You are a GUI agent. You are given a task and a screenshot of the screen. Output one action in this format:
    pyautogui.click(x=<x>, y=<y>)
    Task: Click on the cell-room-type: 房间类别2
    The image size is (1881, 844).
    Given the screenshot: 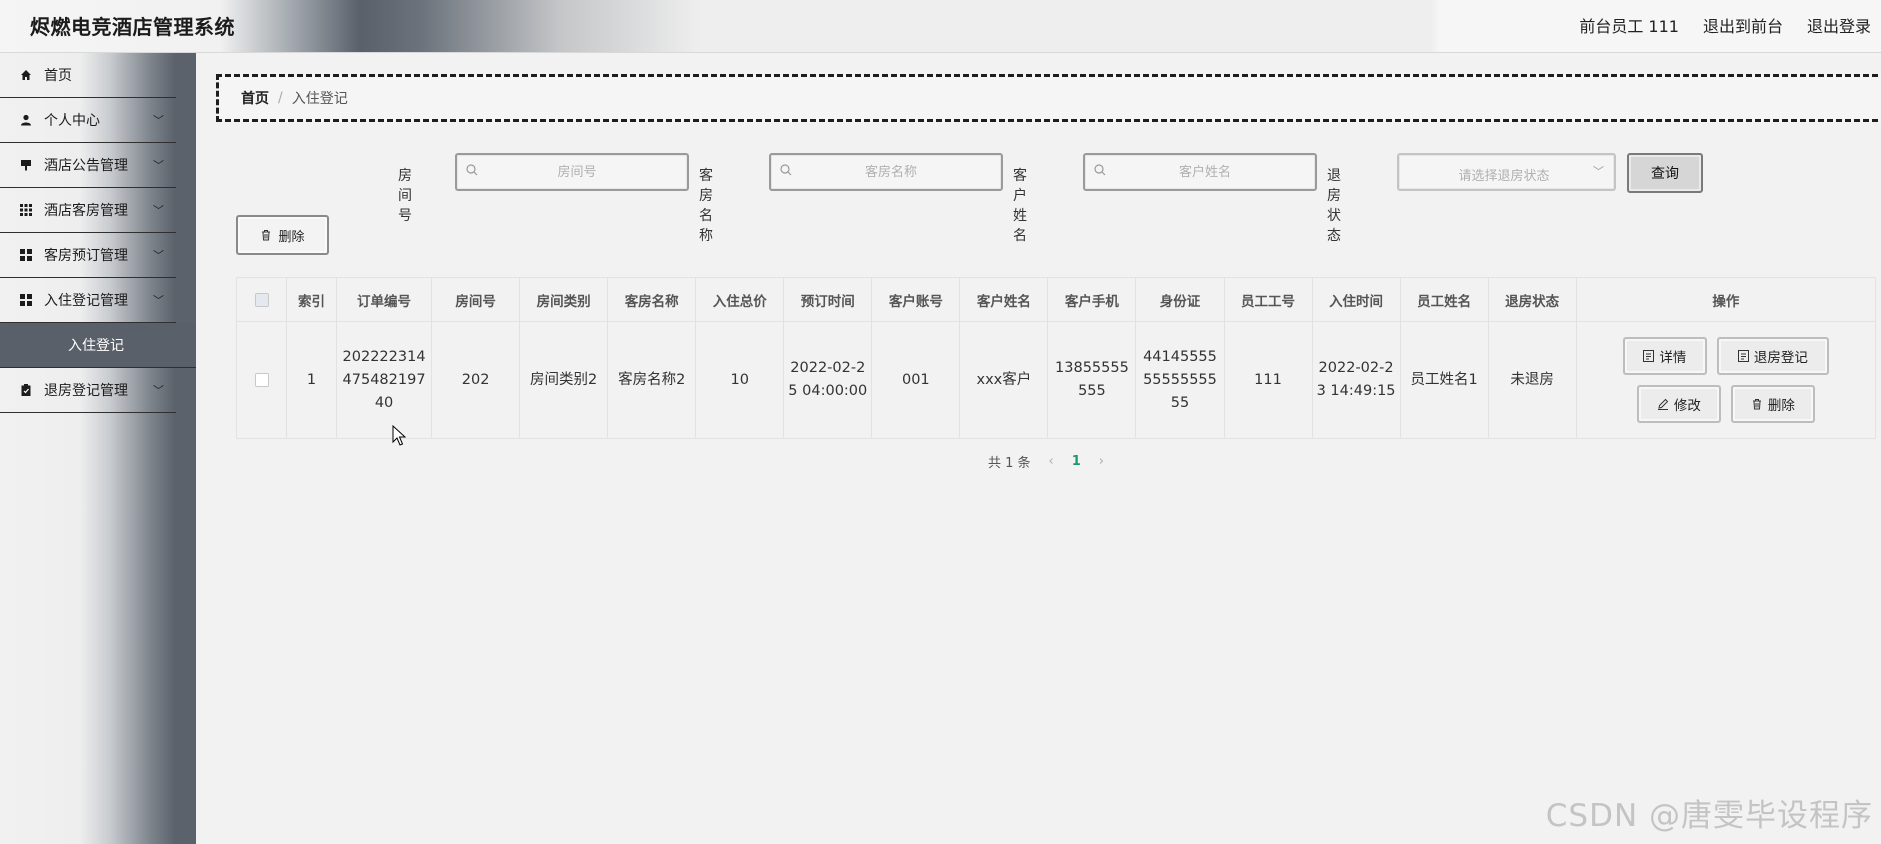 What is the action you would take?
    pyautogui.click(x=564, y=380)
    